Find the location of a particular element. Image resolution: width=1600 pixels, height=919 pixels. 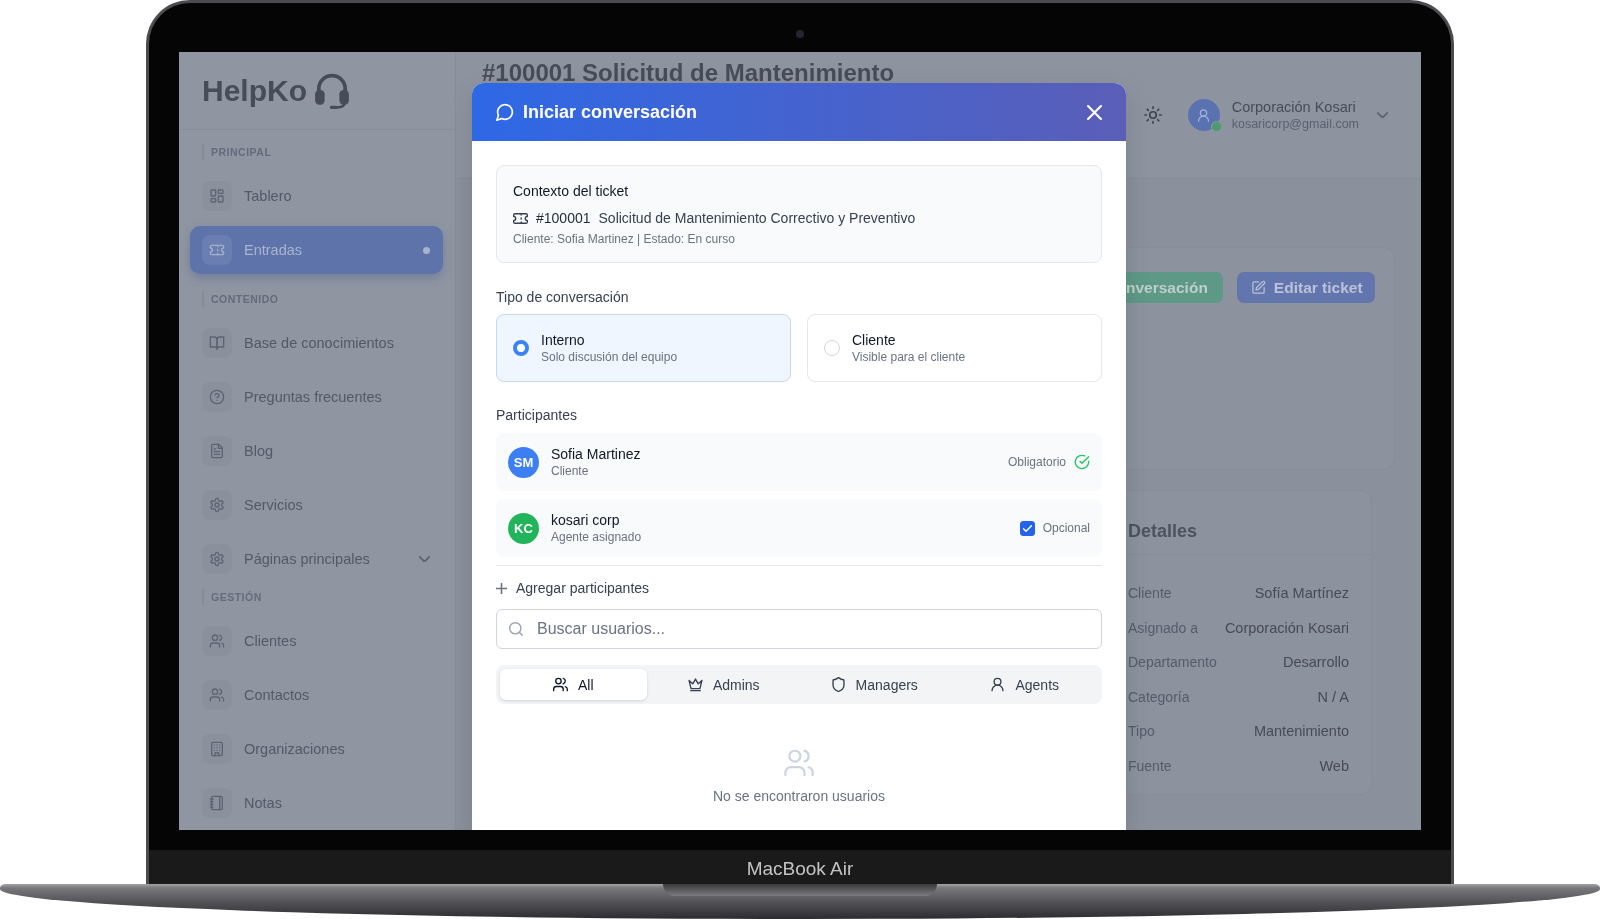

device-label: MacBook Air is located at coordinates (800, 869).